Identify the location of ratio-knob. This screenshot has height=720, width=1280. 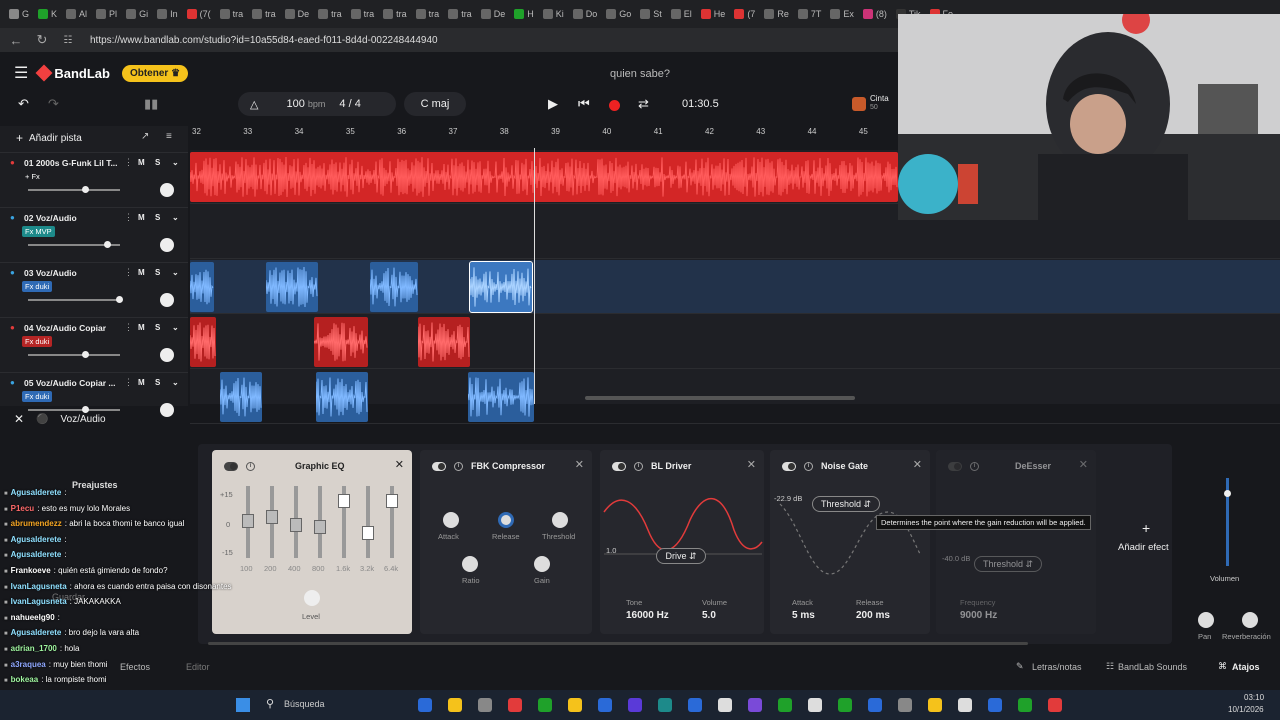
(470, 564).